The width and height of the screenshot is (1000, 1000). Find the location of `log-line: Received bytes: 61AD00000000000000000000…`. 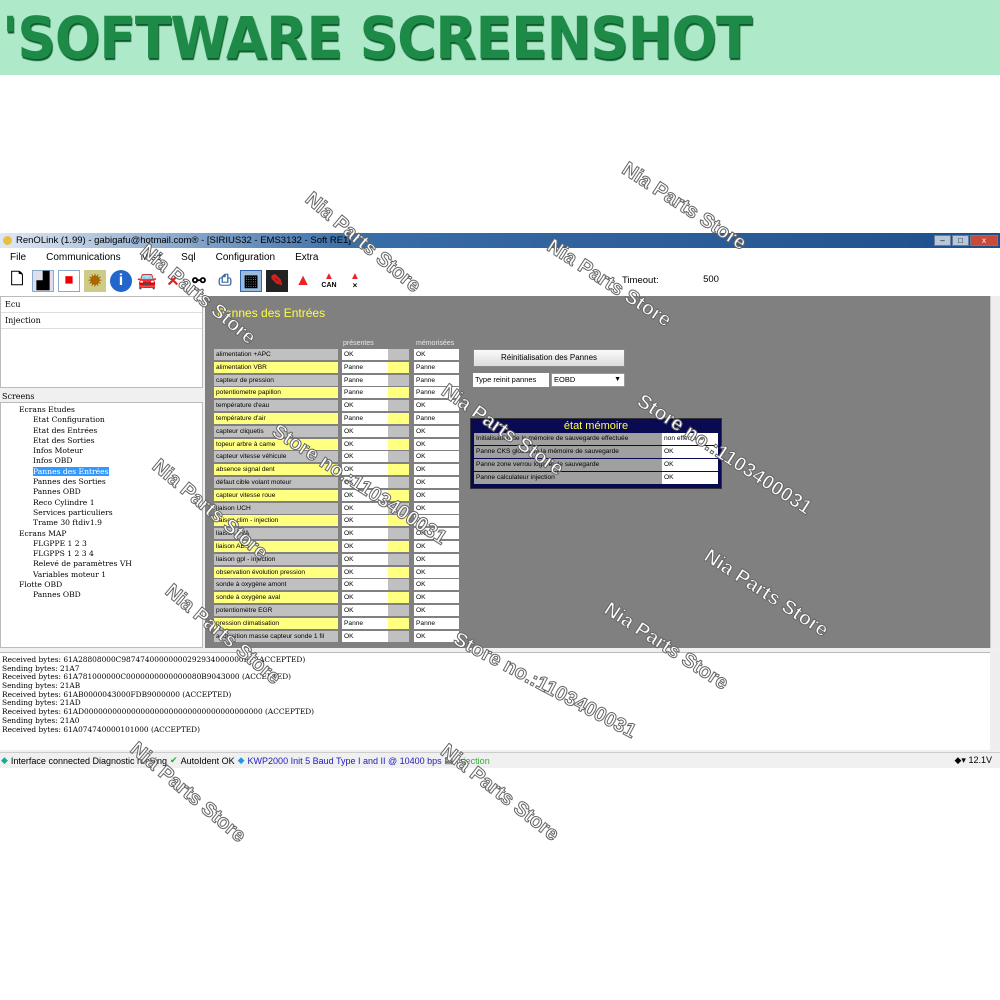

log-line: Received bytes: 61AD00000000000000000000… is located at coordinates (158, 712).